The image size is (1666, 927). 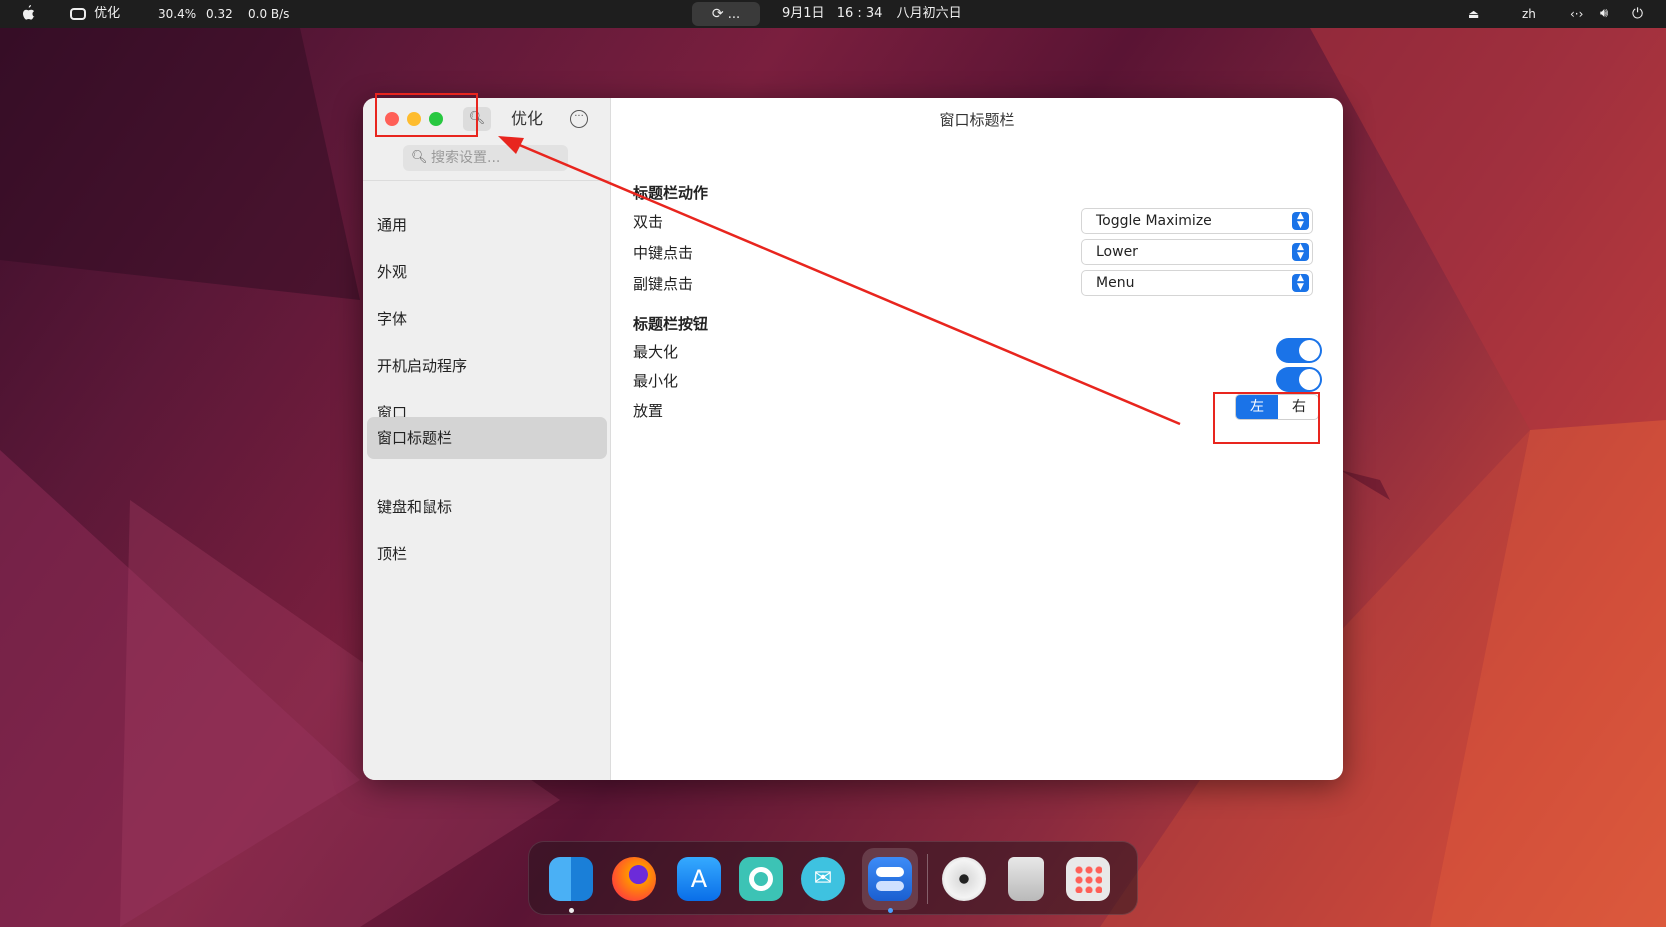 I want to click on annotation-arrow, so click(x=839, y=281).